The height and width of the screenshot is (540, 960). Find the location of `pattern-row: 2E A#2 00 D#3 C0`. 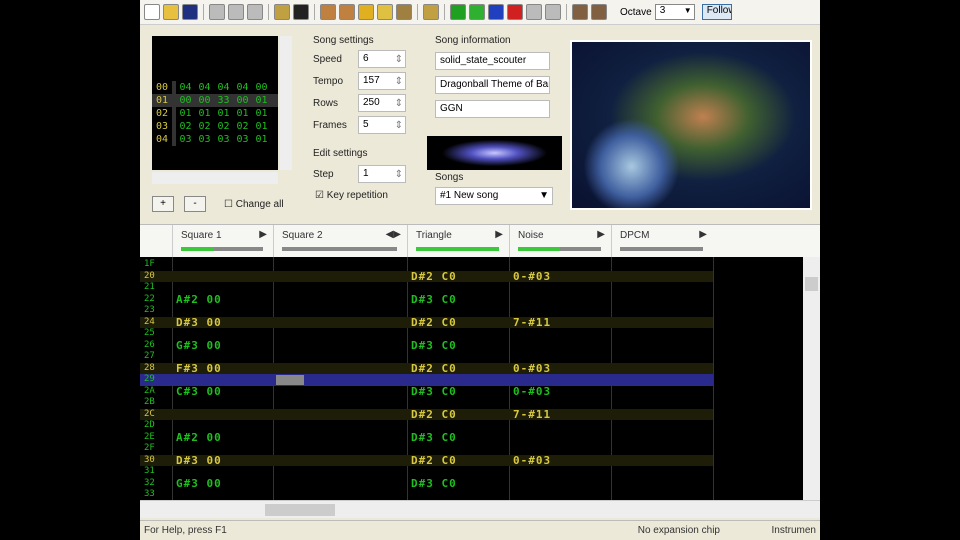

pattern-row: 2E A#2 00 D#3 C0 is located at coordinates (426, 437).